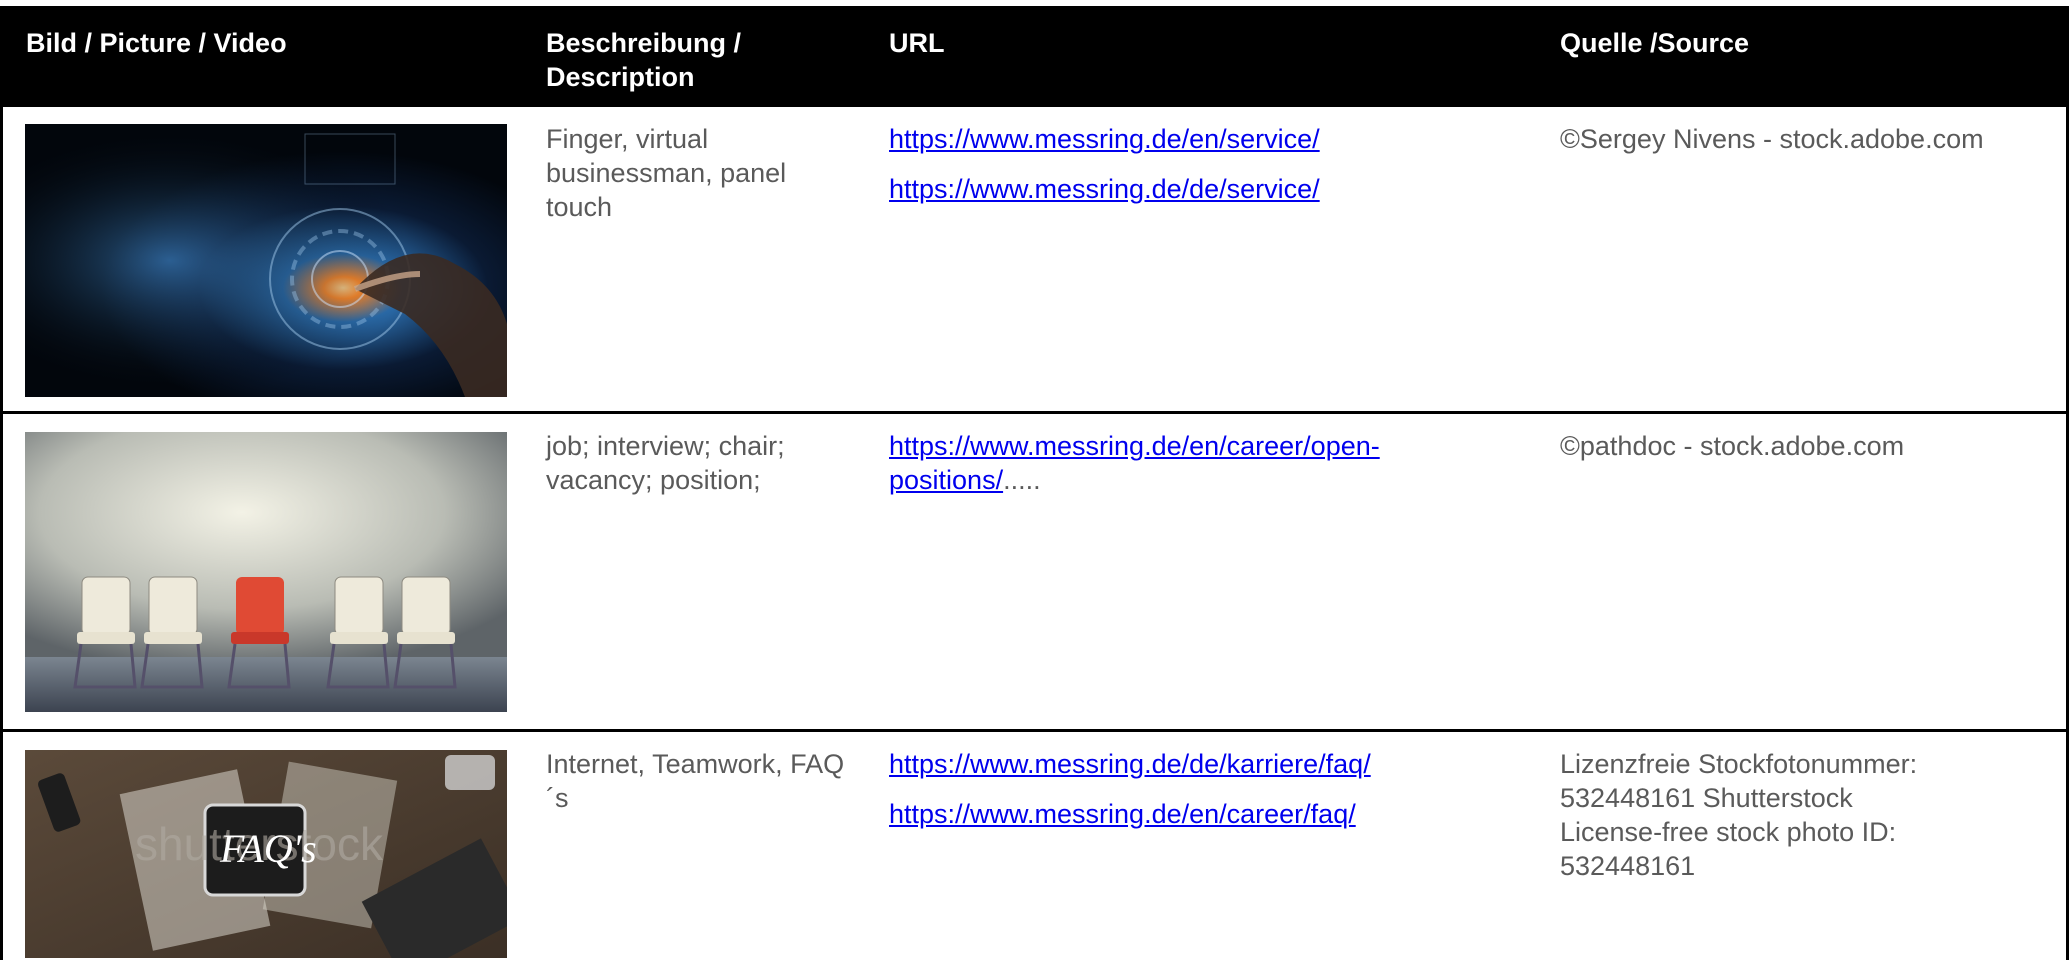 The image size is (2069, 960). I want to click on header-picture: Bild / Picture / Video, so click(156, 43).